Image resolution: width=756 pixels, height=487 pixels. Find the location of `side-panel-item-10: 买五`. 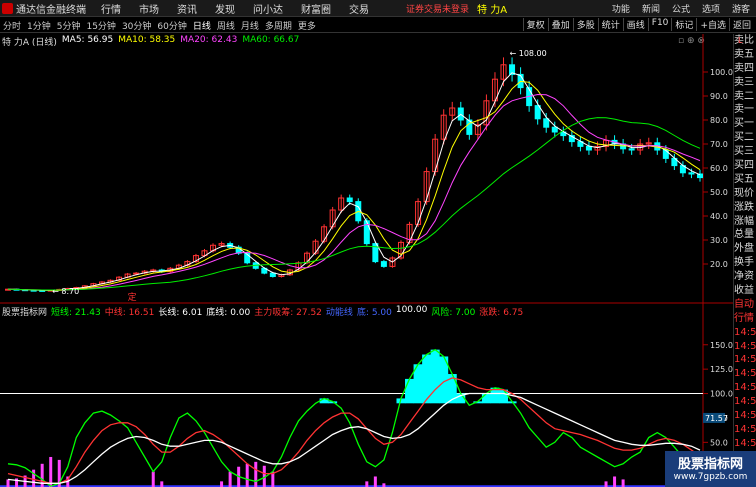

side-panel-item-10: 买五 is located at coordinates (745, 180).